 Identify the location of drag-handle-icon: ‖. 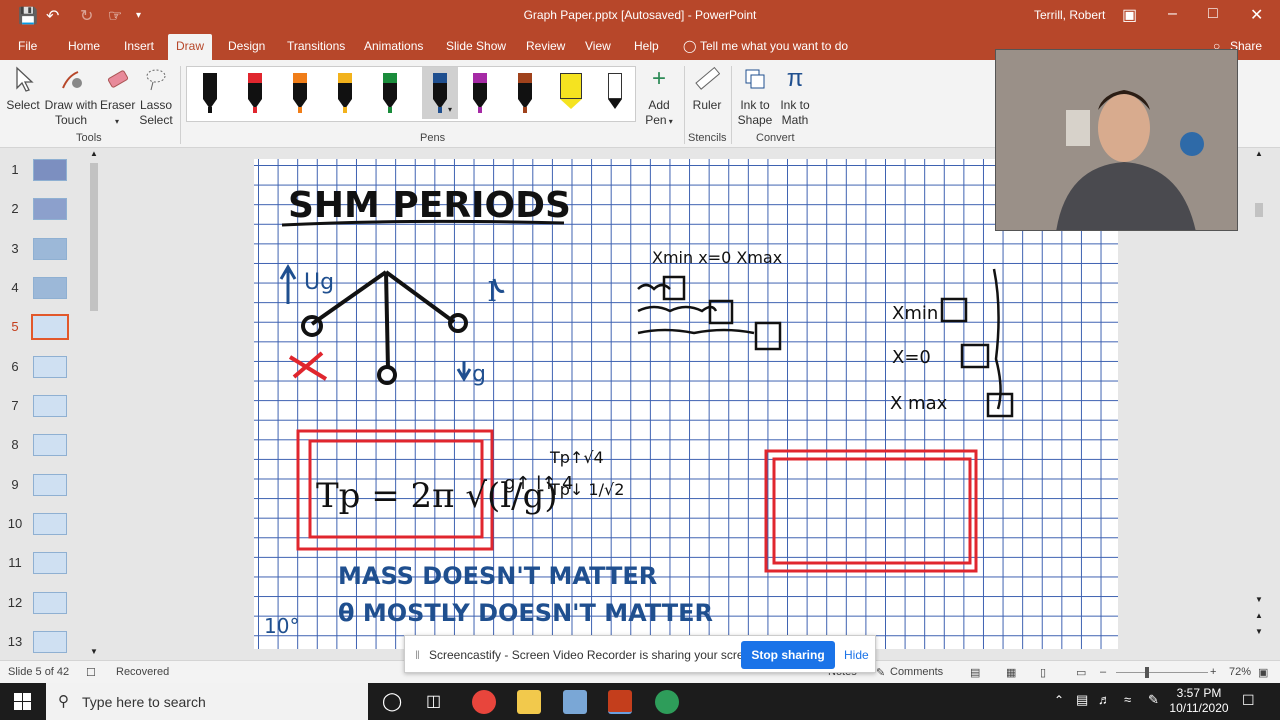
(417, 655).